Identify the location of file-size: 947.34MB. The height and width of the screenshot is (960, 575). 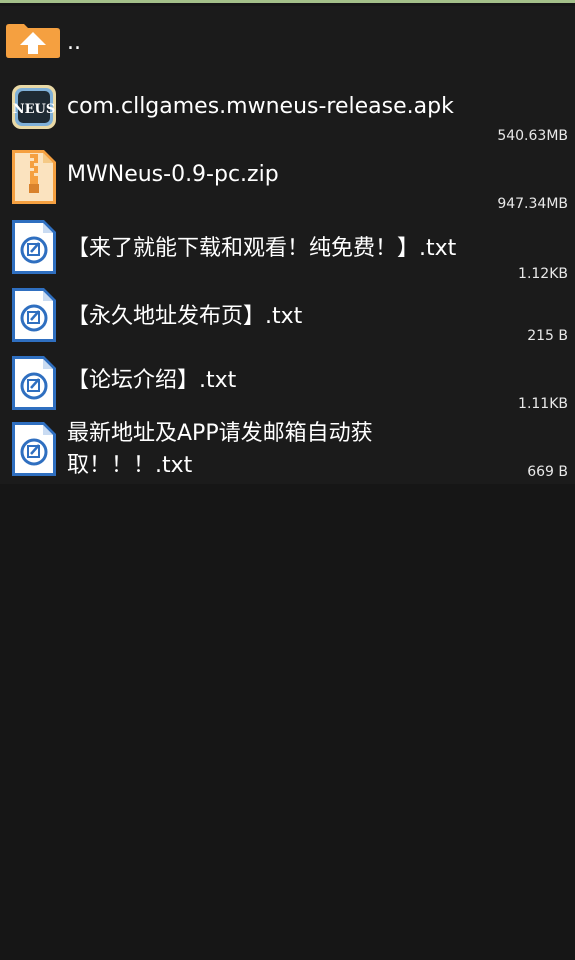
(532, 204).